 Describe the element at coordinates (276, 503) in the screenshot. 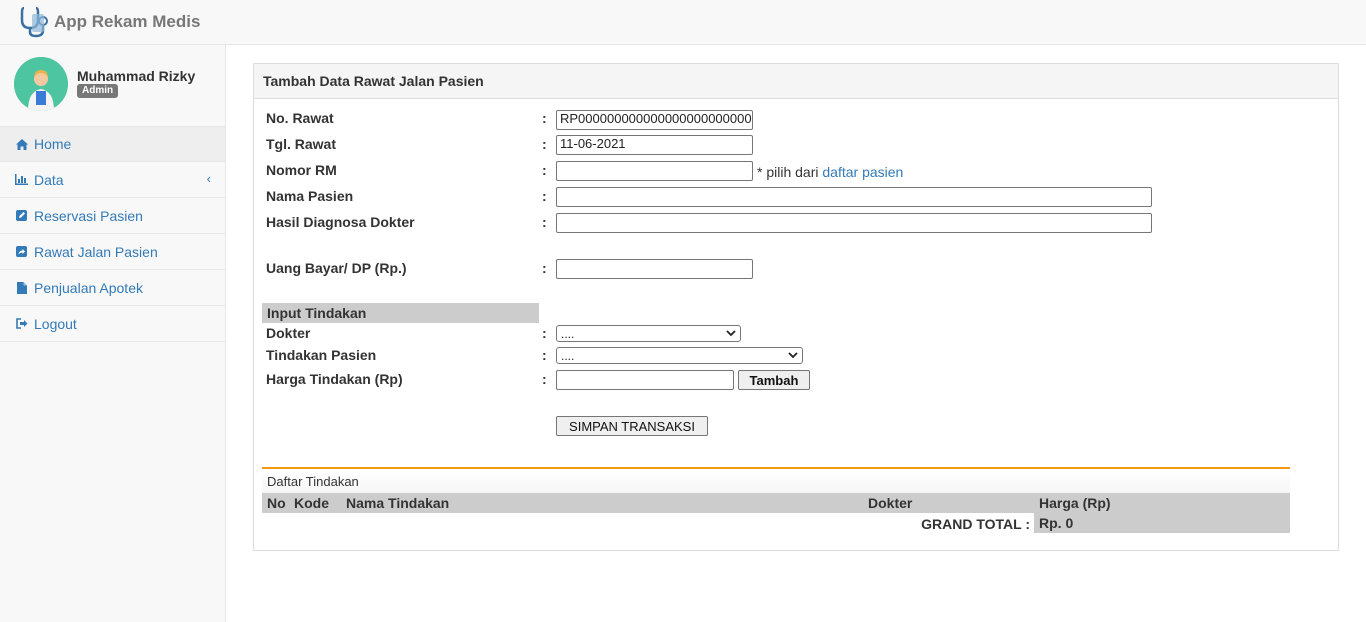

I see `col-no: No` at that location.